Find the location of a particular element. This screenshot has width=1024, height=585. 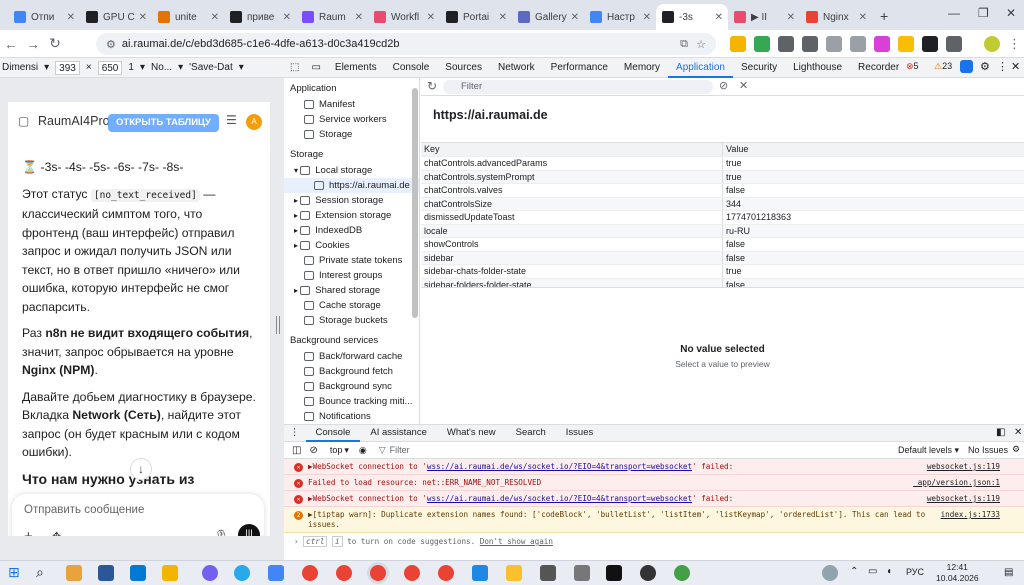

scroll-down-button: ↓ is located at coordinates (141, 469).